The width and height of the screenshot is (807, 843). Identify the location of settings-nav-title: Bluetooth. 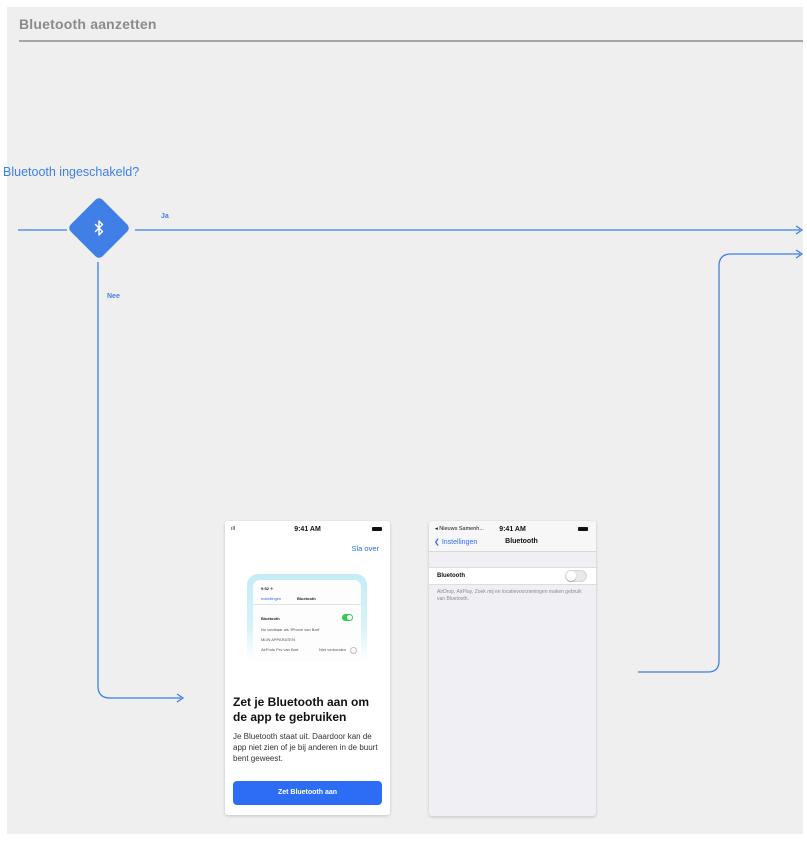
(521, 541).